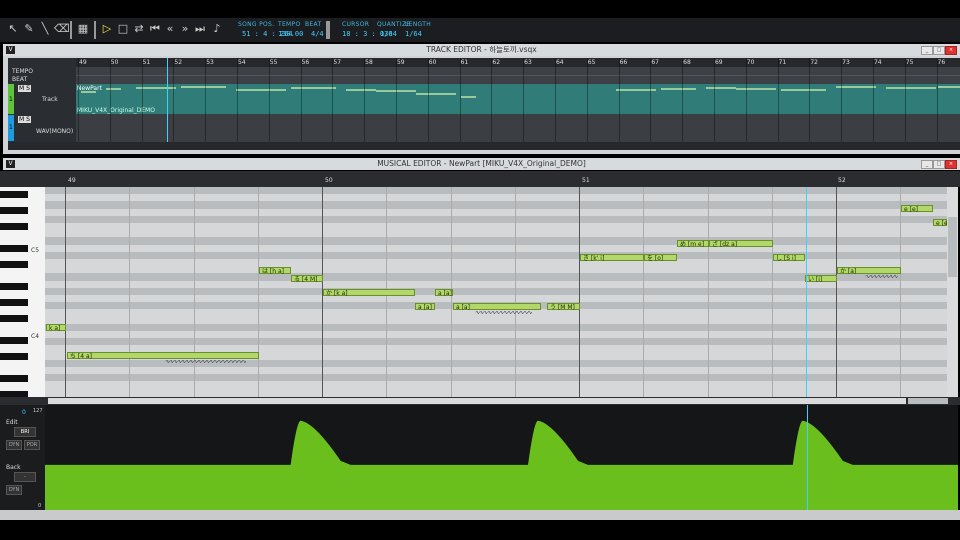 This screenshot has height=540, width=960. I want to click on track-editor-v-icon: V, so click(10, 50).